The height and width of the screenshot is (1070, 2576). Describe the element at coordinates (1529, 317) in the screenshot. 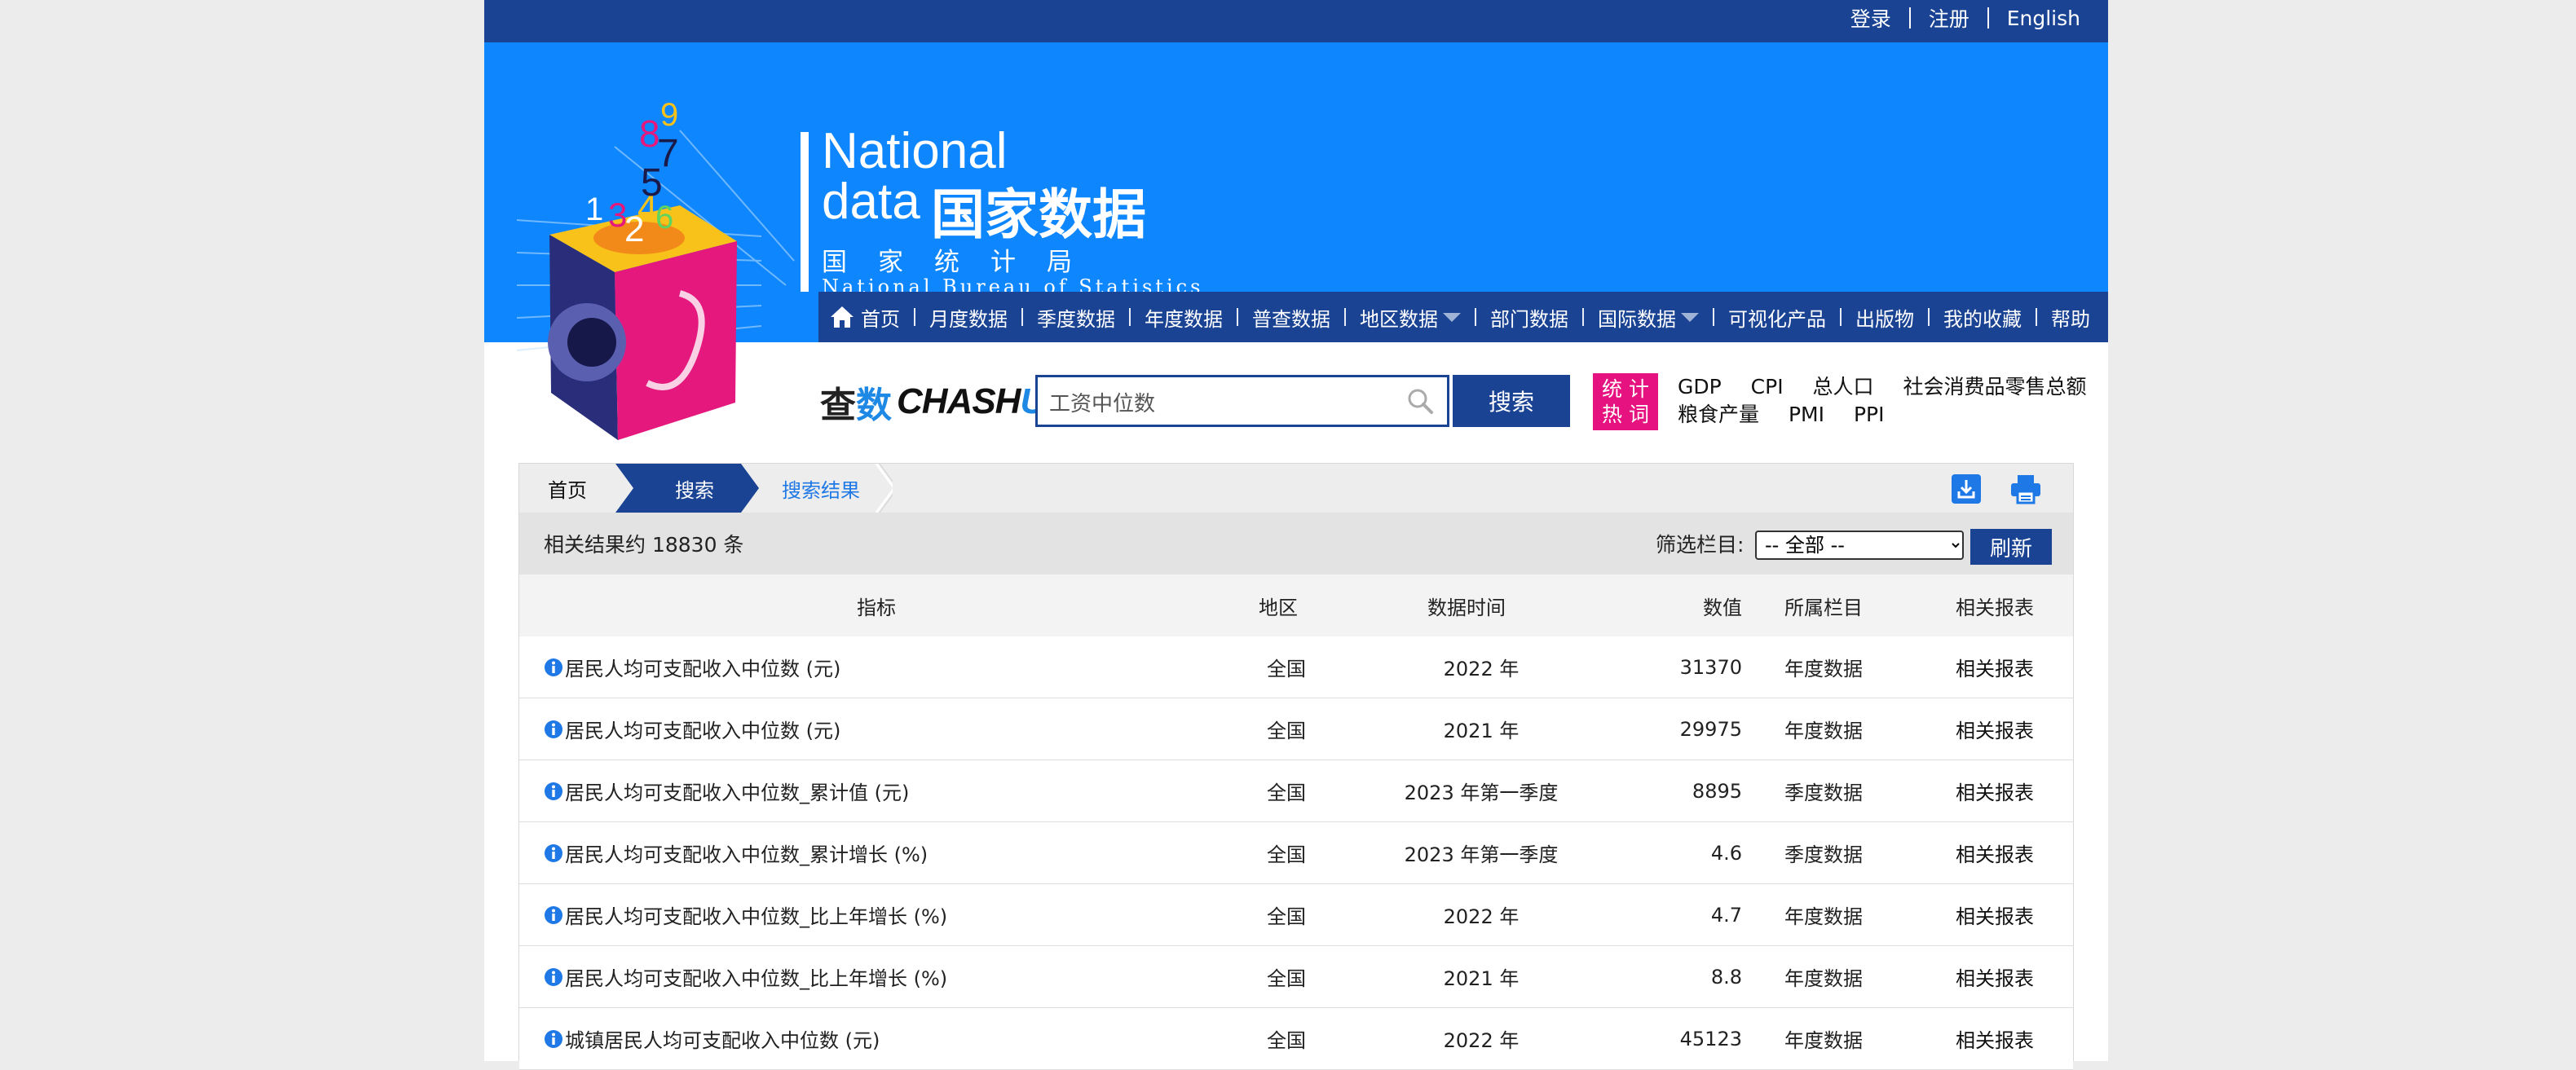

I see `nav-item-6: 部门数据` at that location.